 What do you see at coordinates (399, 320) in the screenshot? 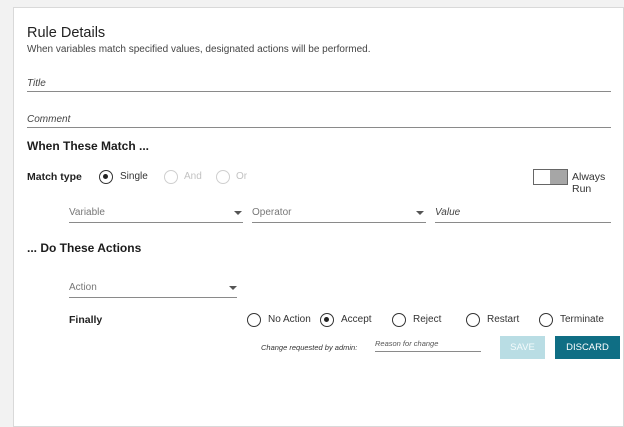
I see `finally-reject-radio` at bounding box center [399, 320].